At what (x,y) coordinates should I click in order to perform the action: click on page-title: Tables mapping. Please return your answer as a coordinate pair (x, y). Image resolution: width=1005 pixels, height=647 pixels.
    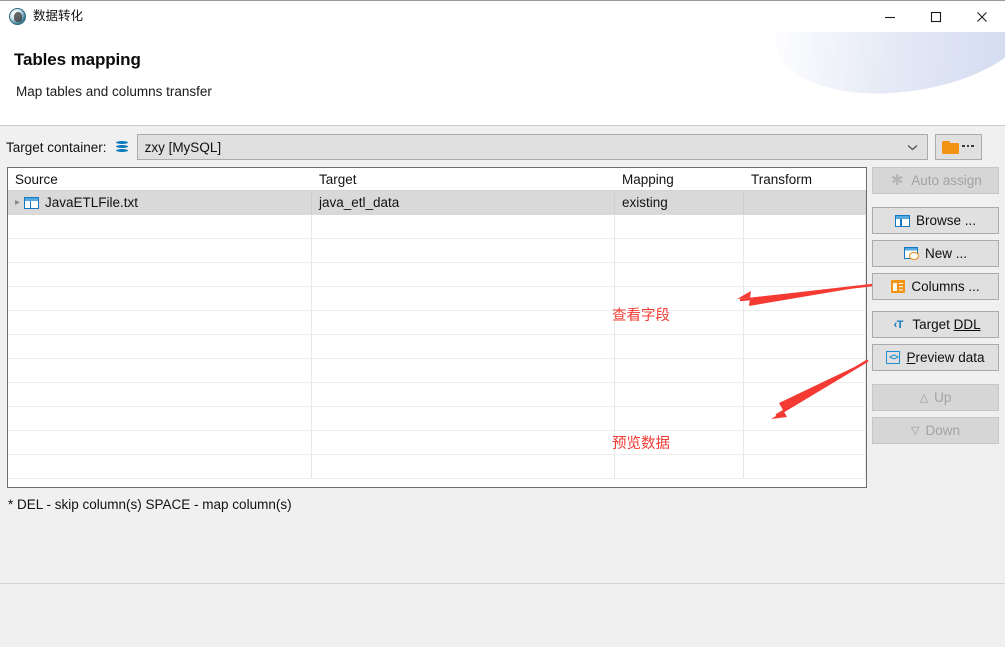
    Looking at the image, I should click on (77, 59).